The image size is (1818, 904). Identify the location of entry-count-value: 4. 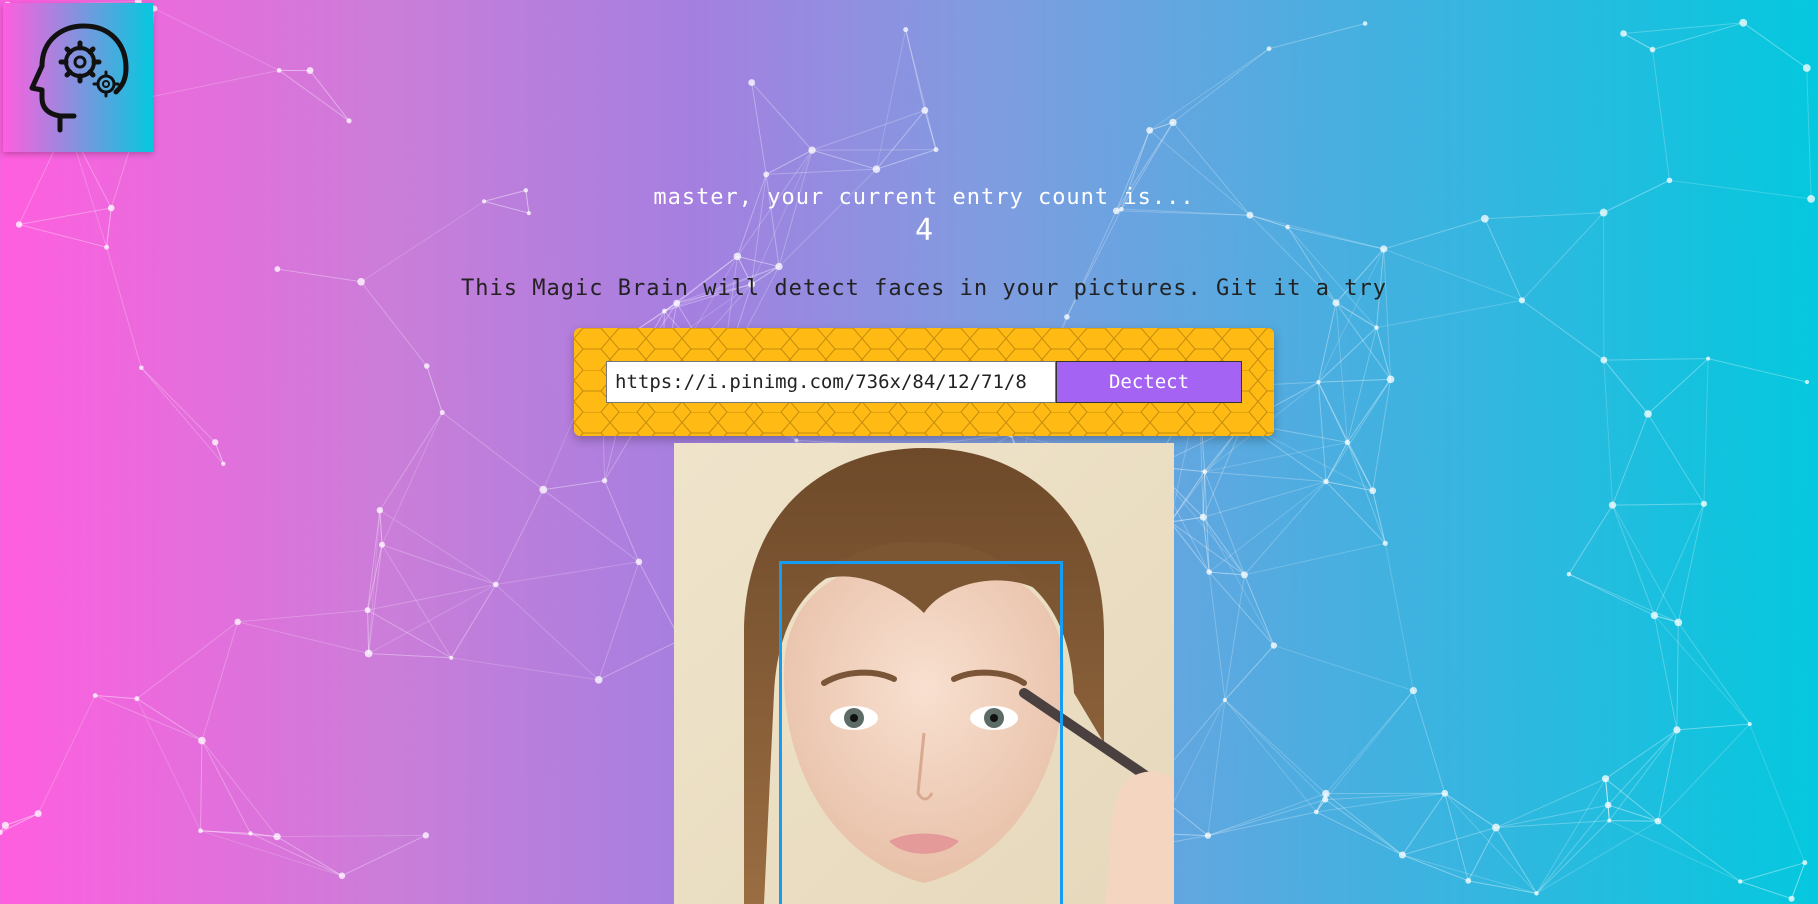
(924, 230).